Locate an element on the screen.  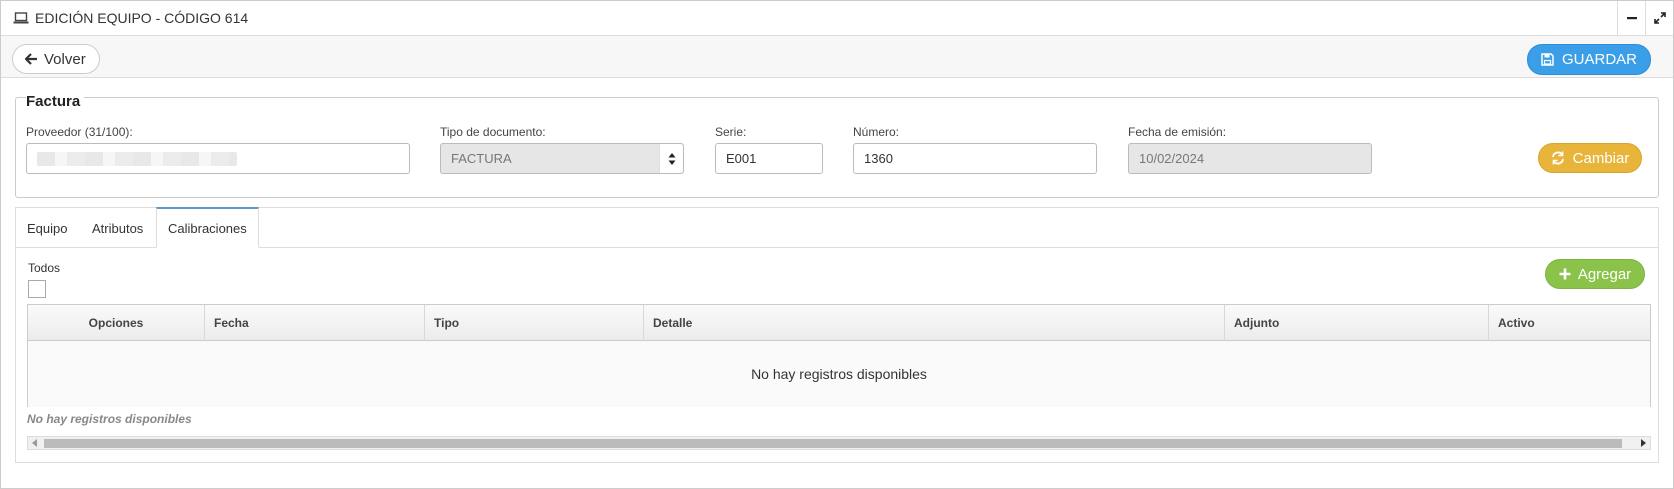
serie-label: Serie: is located at coordinates (731, 132).